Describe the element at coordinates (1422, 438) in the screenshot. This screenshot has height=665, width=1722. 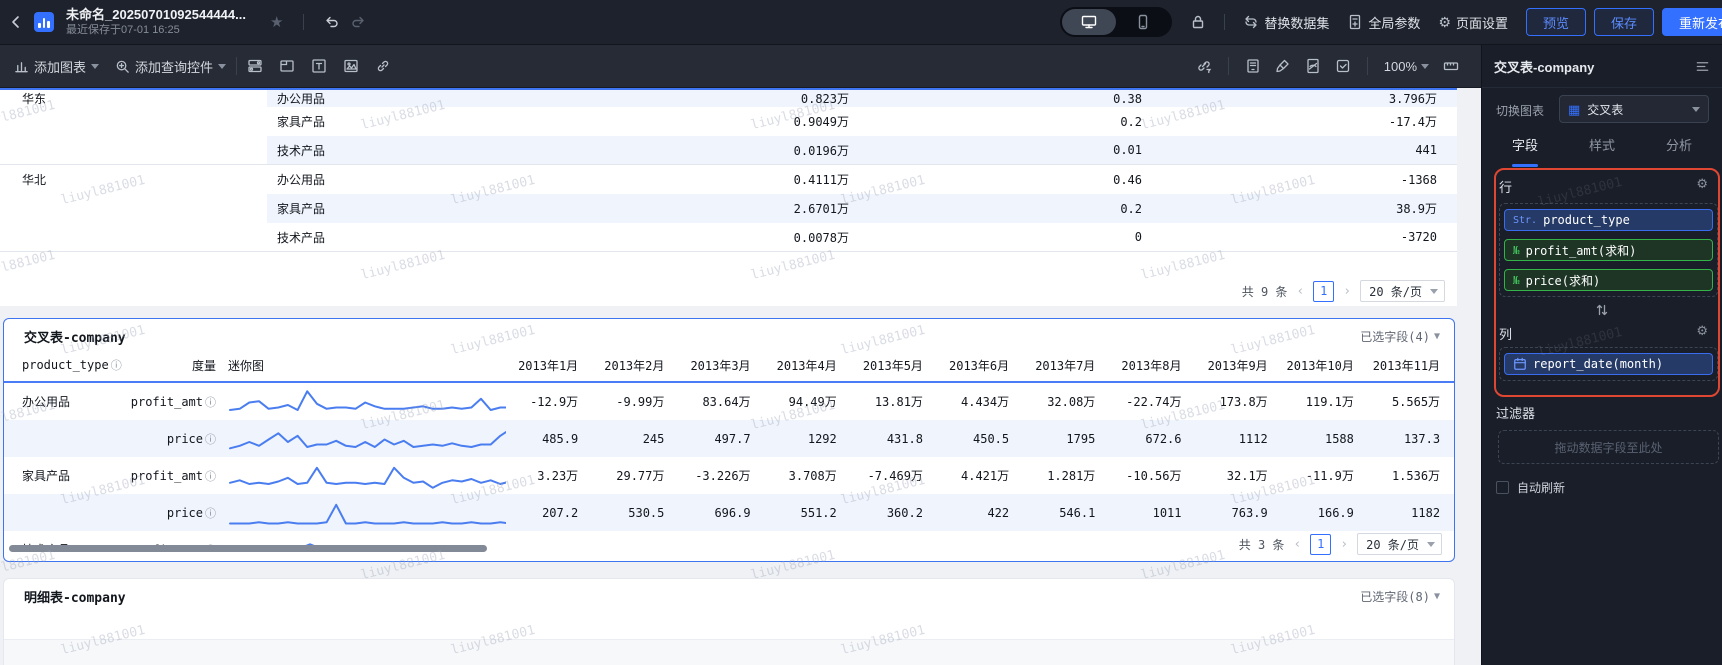
I see `value-cell: 137.3` at that location.